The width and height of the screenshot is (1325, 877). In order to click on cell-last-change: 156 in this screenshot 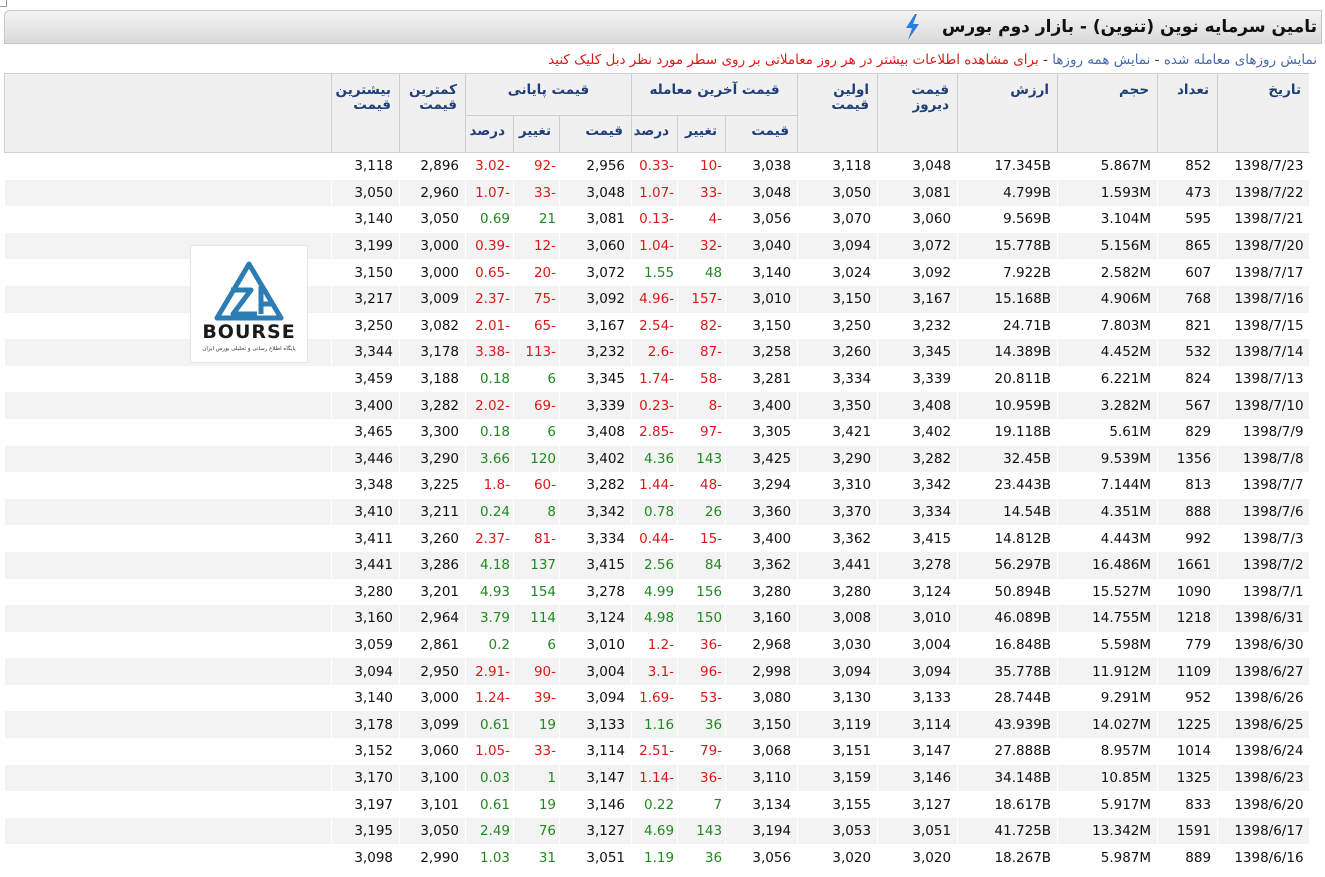, I will do `click(709, 591)`.